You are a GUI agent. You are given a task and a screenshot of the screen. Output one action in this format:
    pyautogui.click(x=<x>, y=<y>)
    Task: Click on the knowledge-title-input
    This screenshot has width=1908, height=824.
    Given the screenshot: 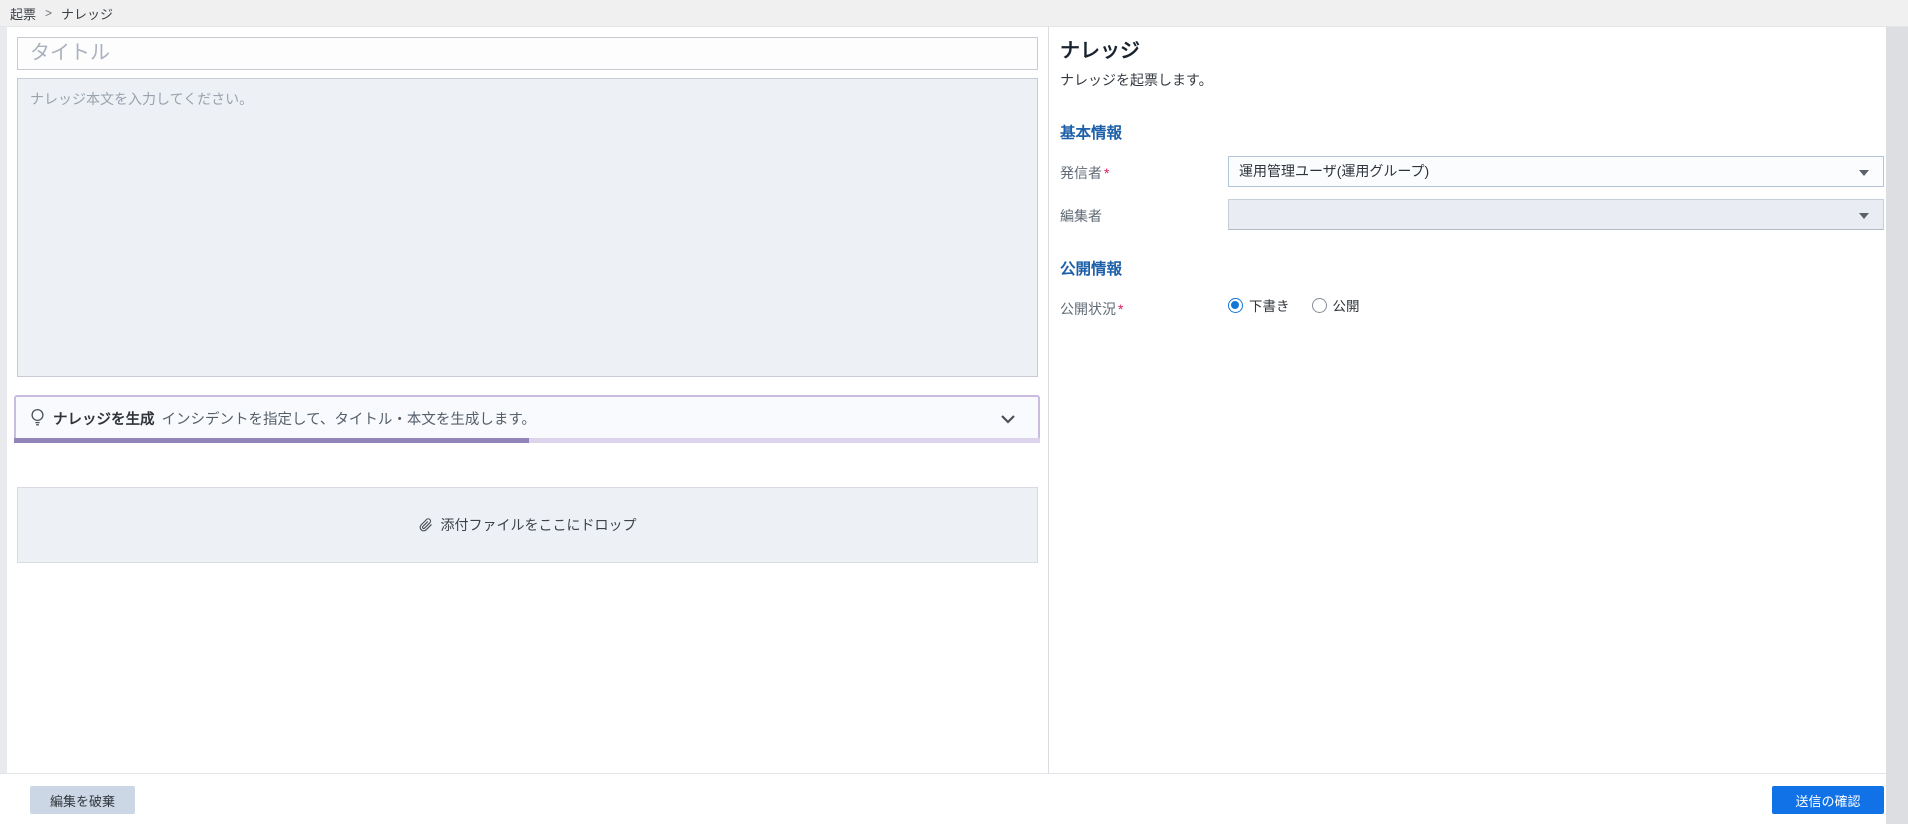 What is the action you would take?
    pyautogui.click(x=527, y=53)
    